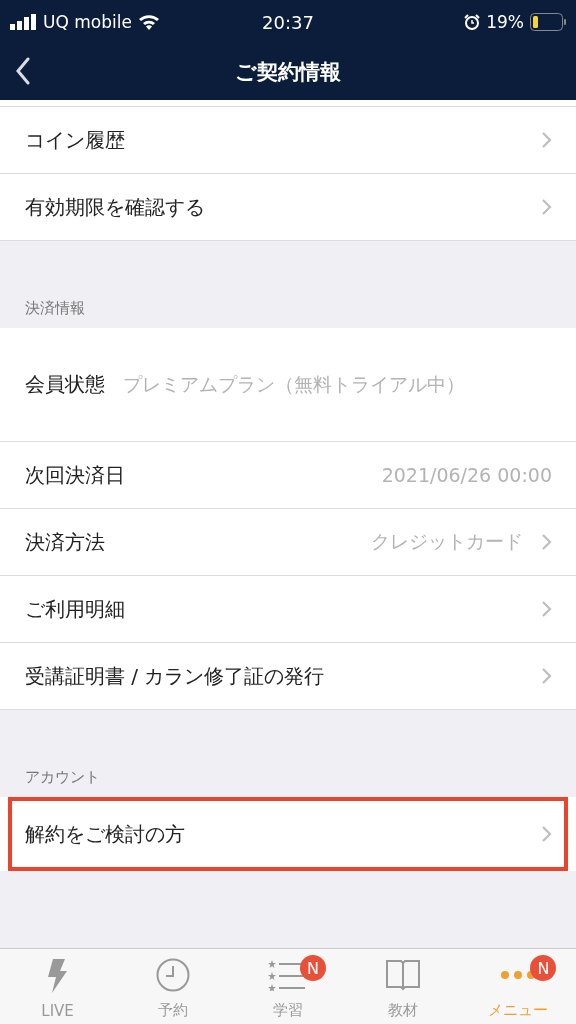 The image size is (576, 1024). What do you see at coordinates (466, 475) in the screenshot?
I see `row-value: 2021/06/26 00:00` at bounding box center [466, 475].